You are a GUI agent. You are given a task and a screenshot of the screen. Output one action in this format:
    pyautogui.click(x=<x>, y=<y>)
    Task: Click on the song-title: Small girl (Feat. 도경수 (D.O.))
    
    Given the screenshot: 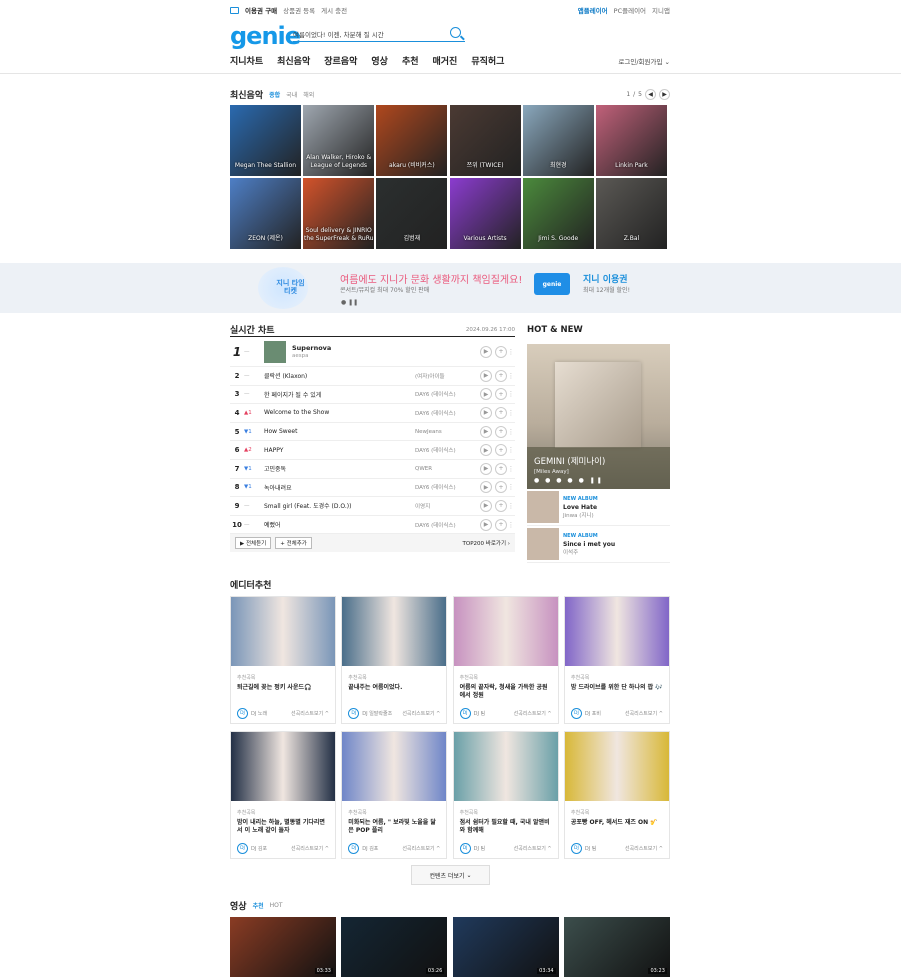 What is the action you would take?
    pyautogui.click(x=339, y=505)
    